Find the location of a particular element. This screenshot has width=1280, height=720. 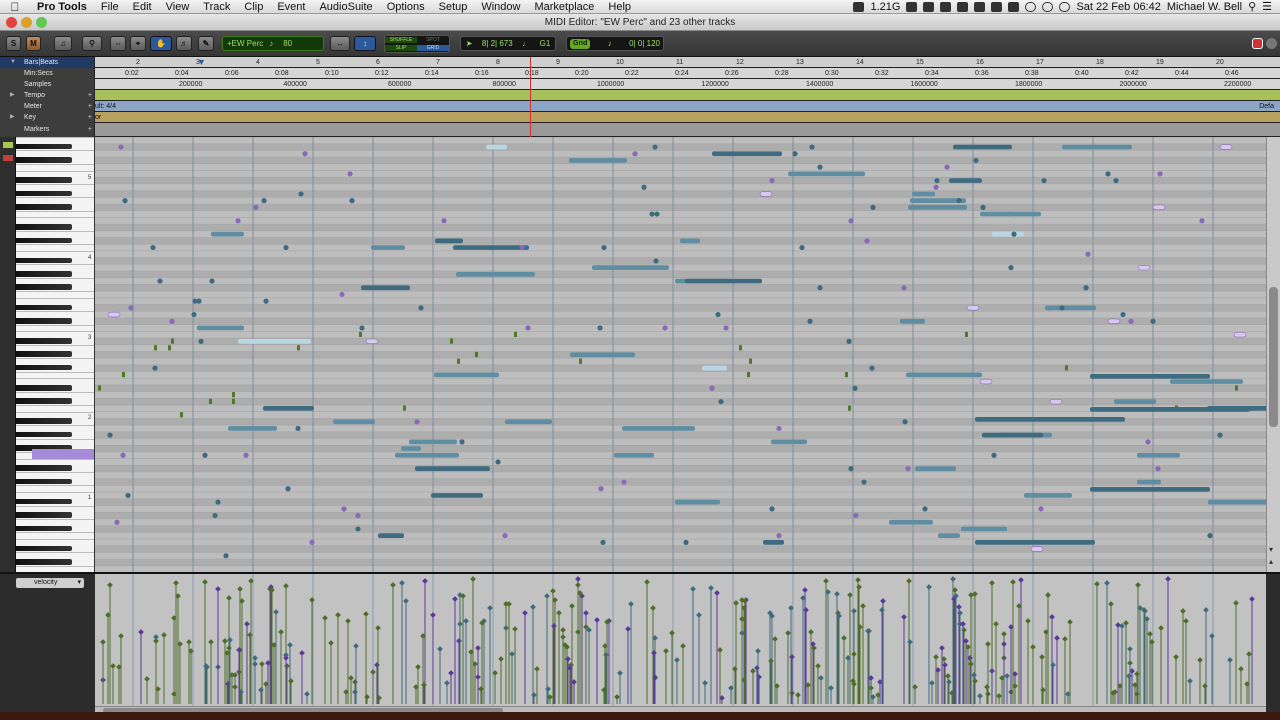

menu-window: Window is located at coordinates (500, 7).